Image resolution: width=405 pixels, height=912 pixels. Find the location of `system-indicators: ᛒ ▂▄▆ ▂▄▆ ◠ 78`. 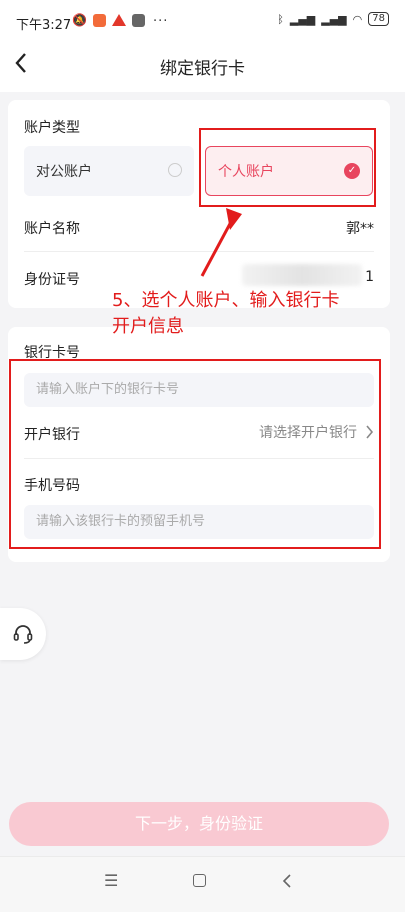

system-indicators: ᛒ ▂▄▆ ▂▄▆ ◠ 78 is located at coordinates (333, 19).